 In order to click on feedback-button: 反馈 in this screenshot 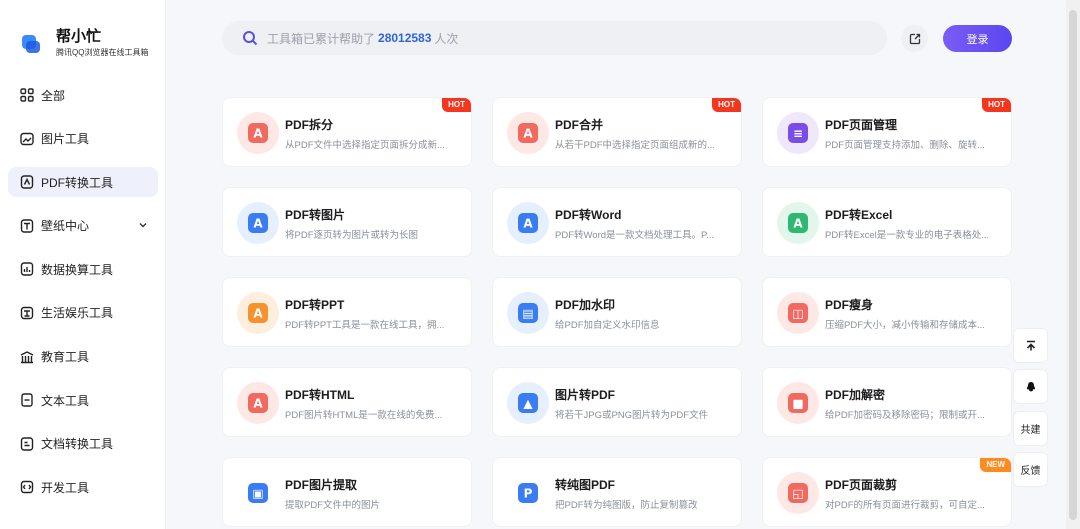, I will do `click(1030, 469)`.